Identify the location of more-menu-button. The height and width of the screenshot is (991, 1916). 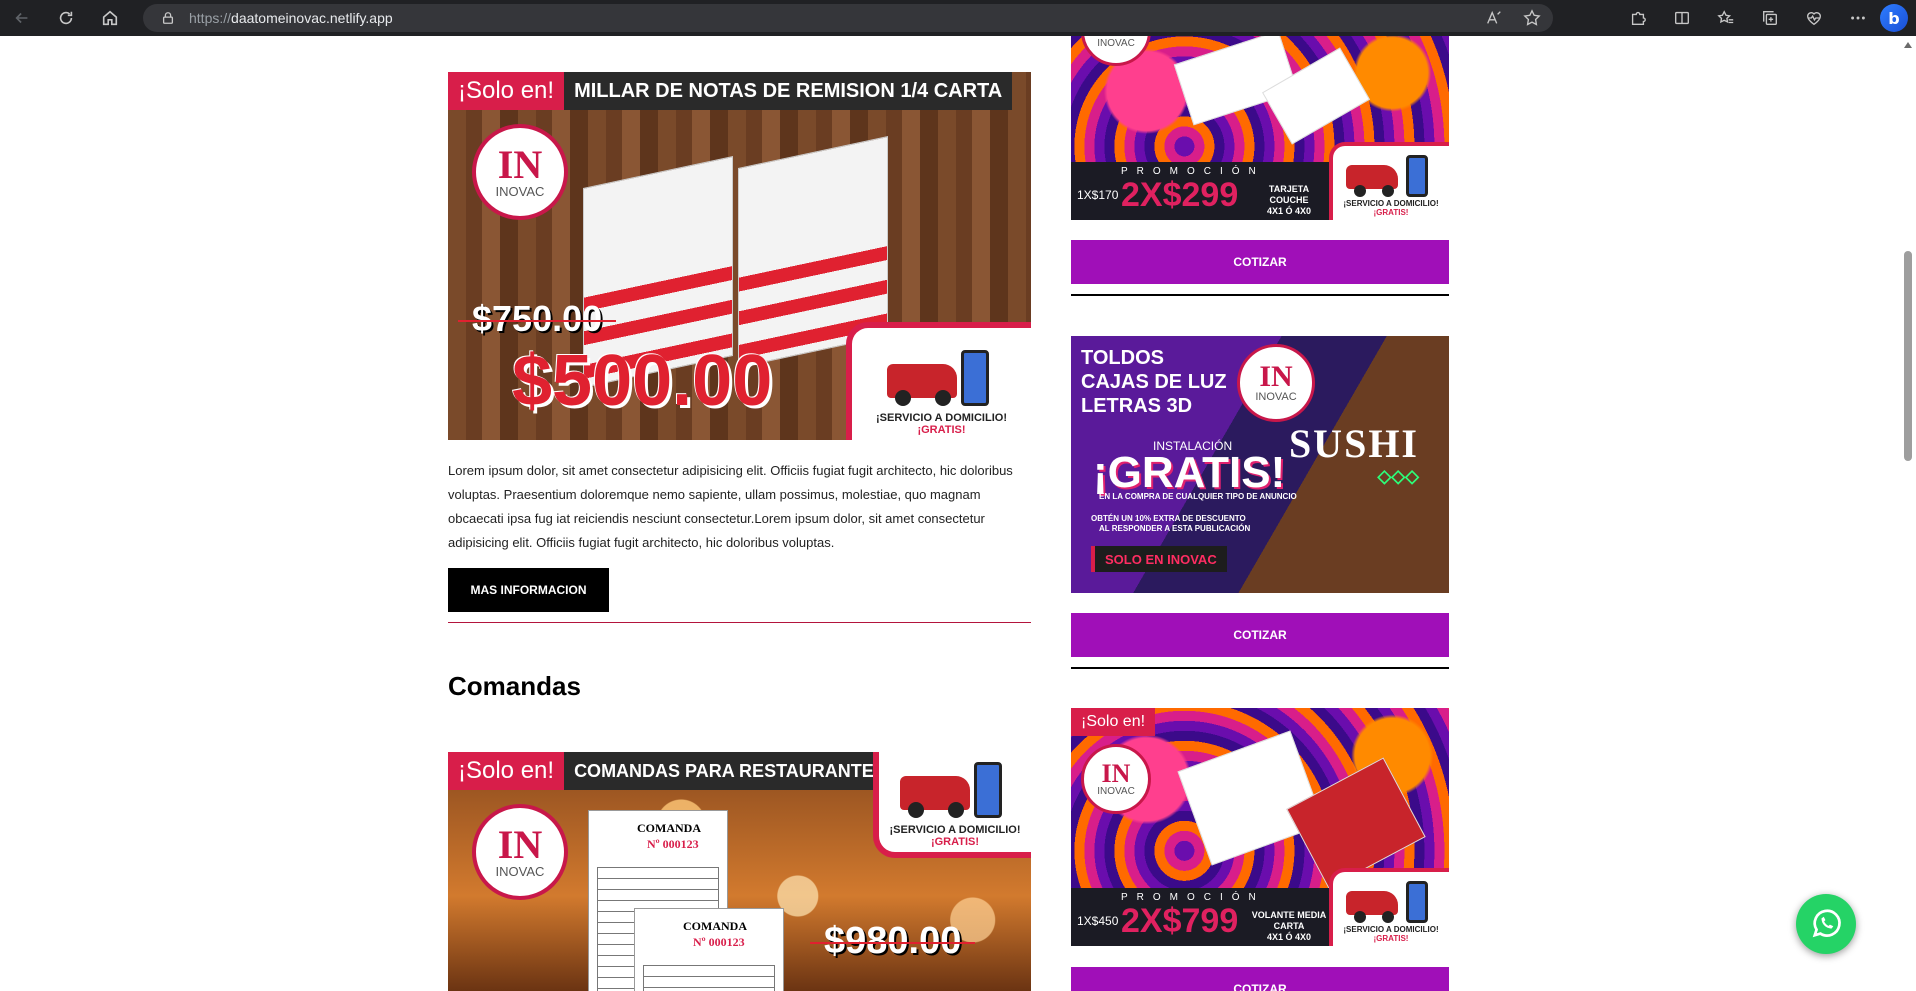
(1858, 18).